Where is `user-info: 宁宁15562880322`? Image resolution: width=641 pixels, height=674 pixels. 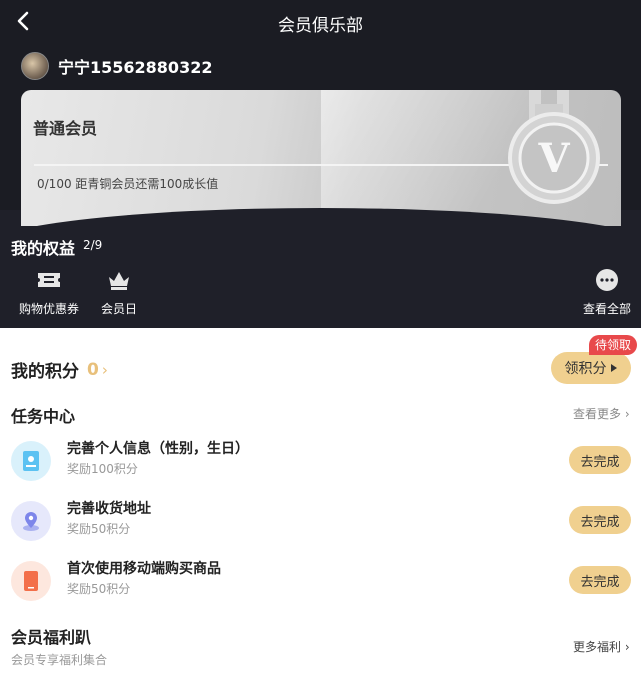 user-info: 宁宁15562880322 is located at coordinates (116, 66).